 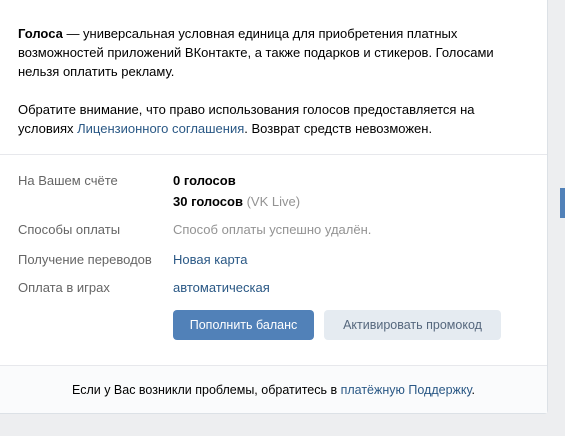 I want to click on transfers-label: Получение переводов, so click(x=85, y=259).